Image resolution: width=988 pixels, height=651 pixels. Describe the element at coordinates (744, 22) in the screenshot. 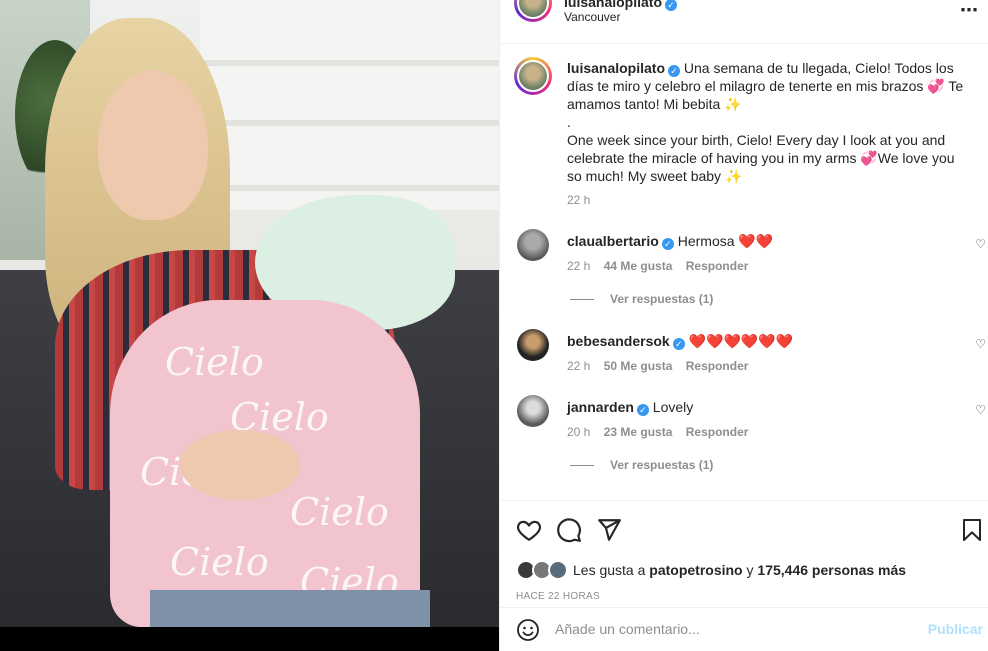

I see `post-header: luisanalopilato ✓ Vancouver ⋯` at that location.